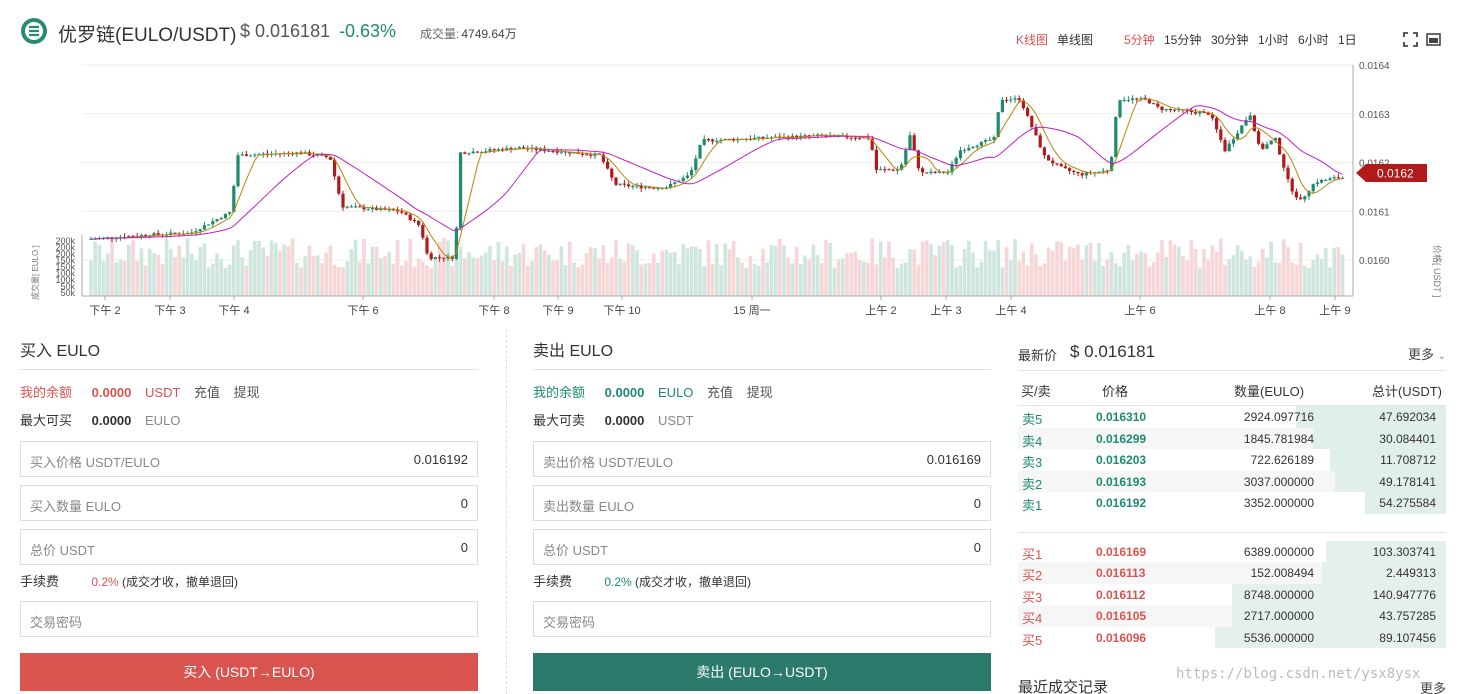 This screenshot has width=1478, height=694. I want to click on order-total: 54.275584, so click(1407, 503).